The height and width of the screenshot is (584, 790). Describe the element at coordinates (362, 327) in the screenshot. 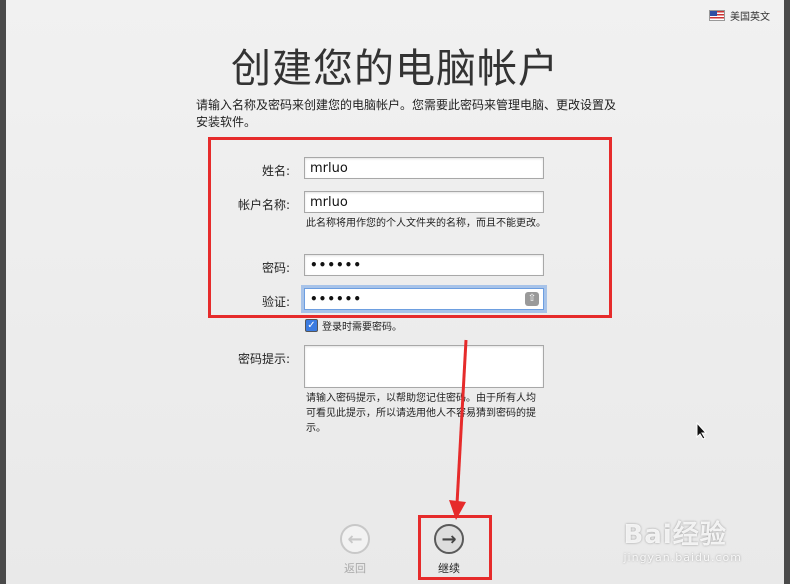

I see `require-password-label: 登录时需要密码。` at that location.